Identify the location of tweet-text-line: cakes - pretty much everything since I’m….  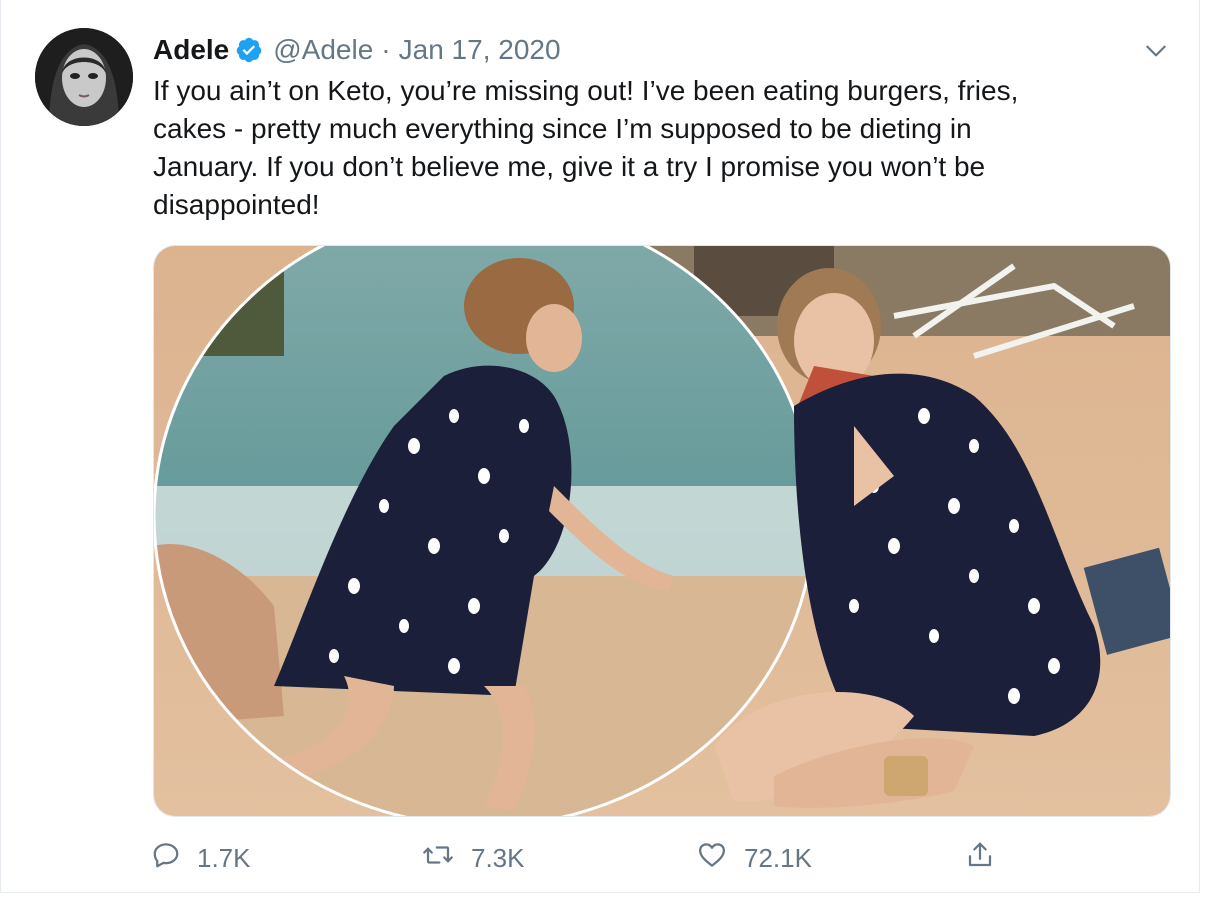
(562, 128).